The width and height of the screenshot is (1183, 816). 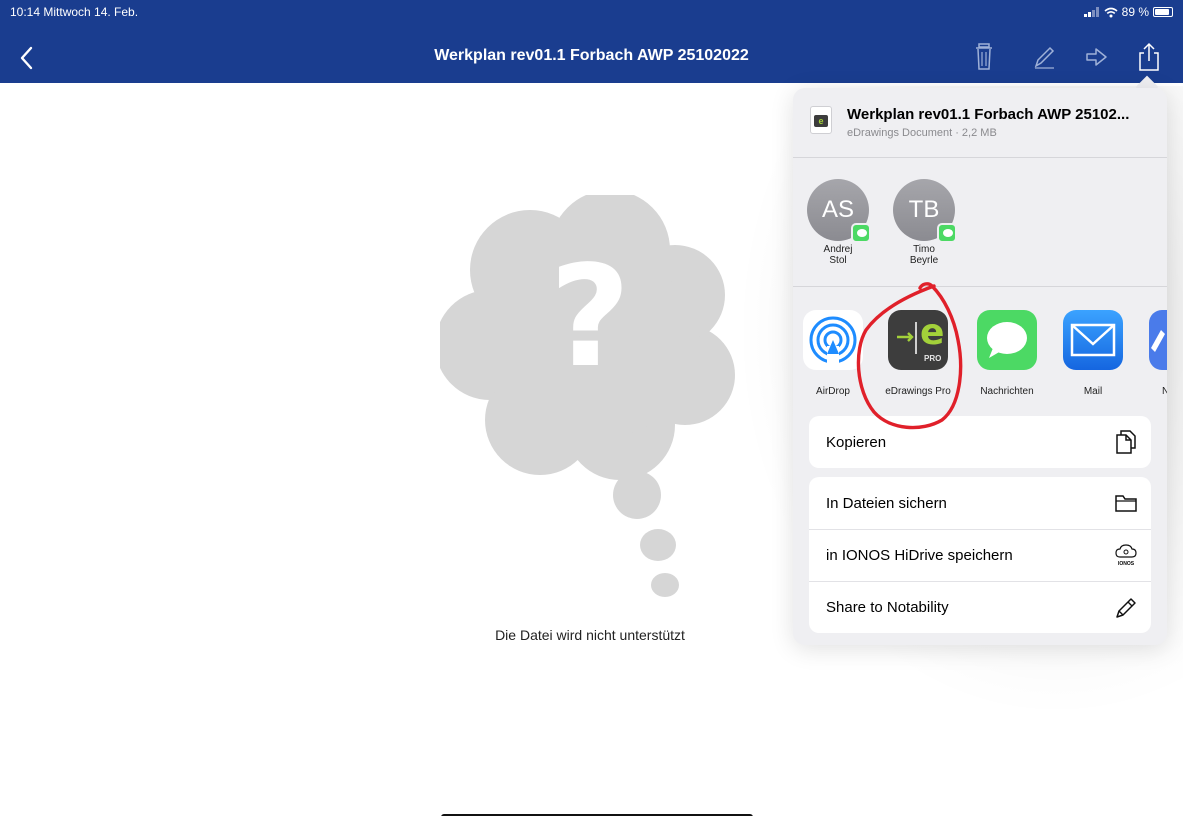 I want to click on app-notability: No, so click(x=1151, y=353).